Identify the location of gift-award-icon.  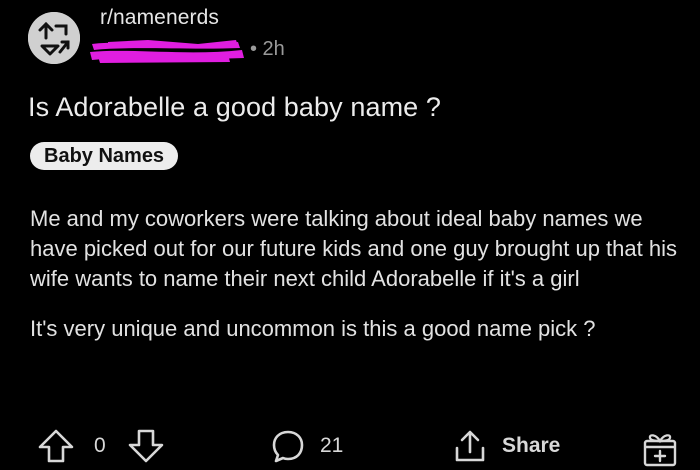
(660, 450).